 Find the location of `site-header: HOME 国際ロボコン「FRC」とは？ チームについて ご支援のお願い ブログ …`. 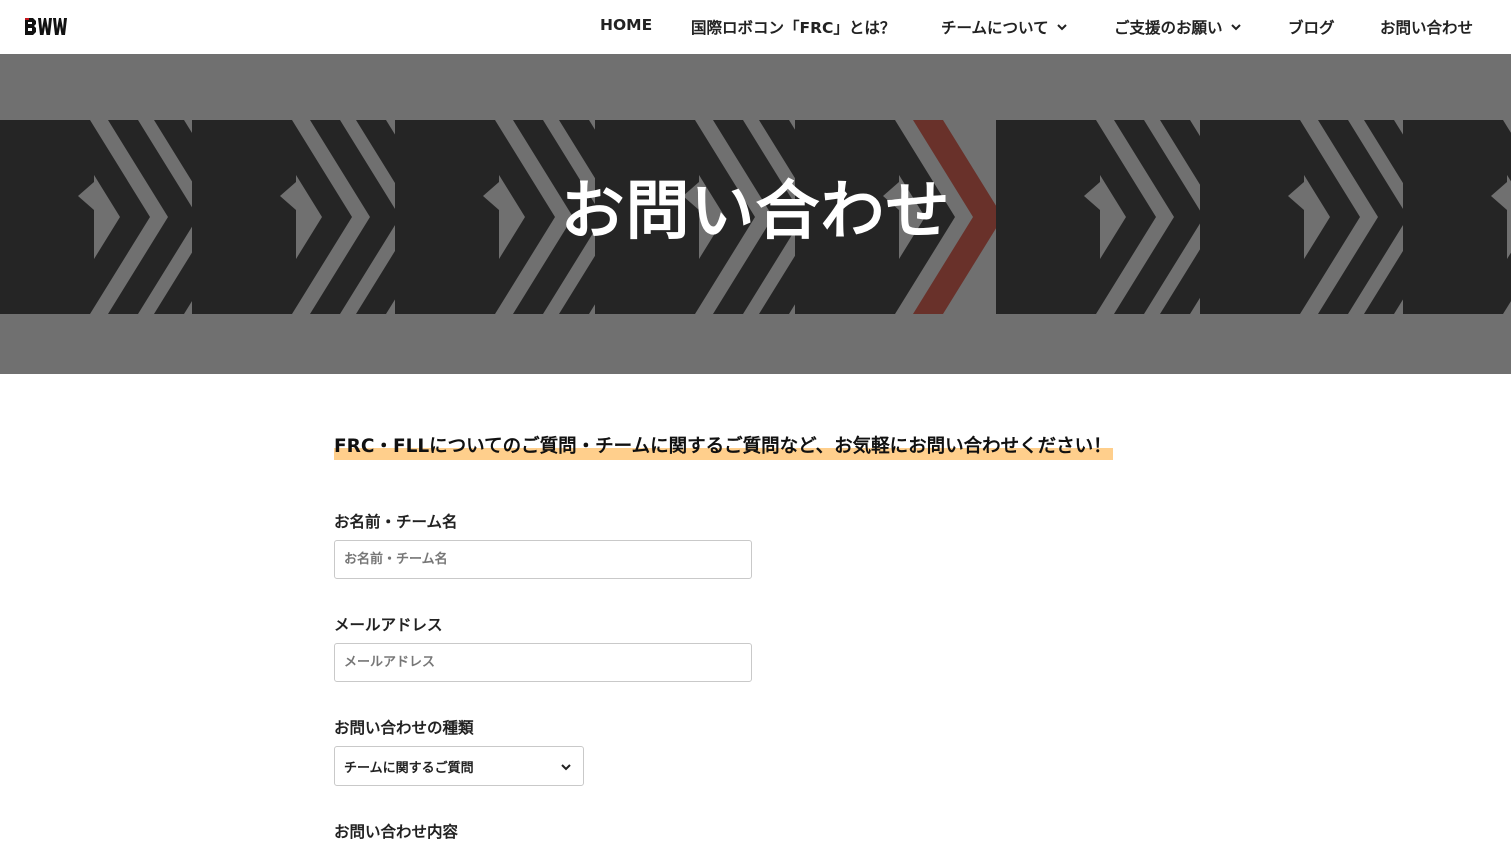

site-header: HOME 国際ロボコン「FRC」とは？ チームについて ご支援のお願い ブログ … is located at coordinates (755, 27).